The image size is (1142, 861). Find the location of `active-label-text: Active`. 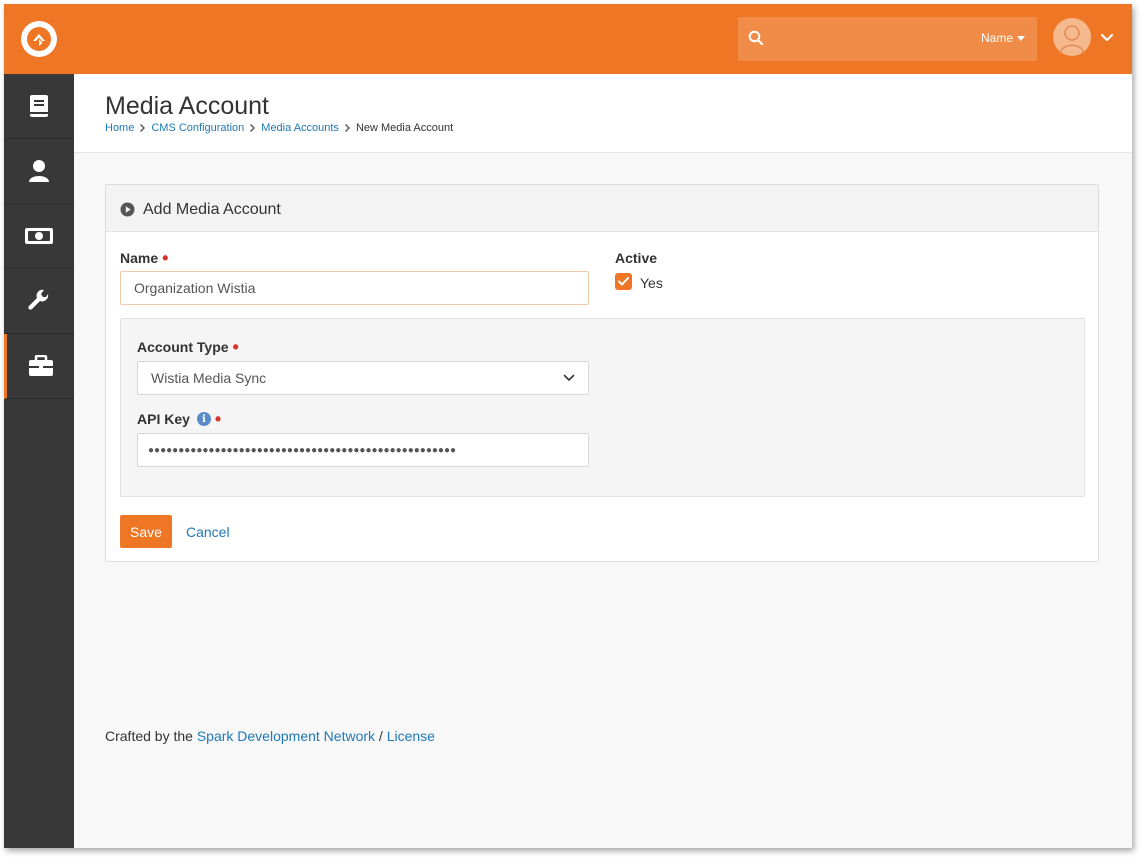

active-label-text: Active is located at coordinates (636, 258).